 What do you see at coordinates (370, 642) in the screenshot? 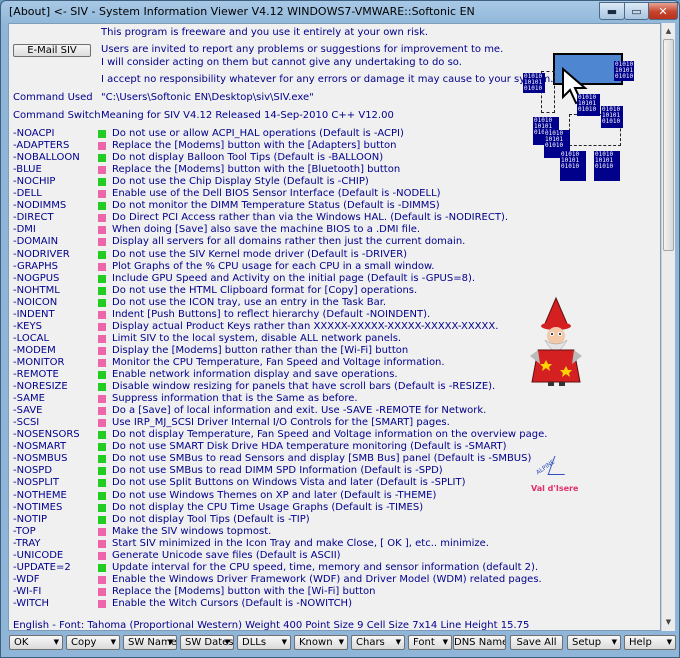
I see `button-label: Chars` at bounding box center [370, 642].